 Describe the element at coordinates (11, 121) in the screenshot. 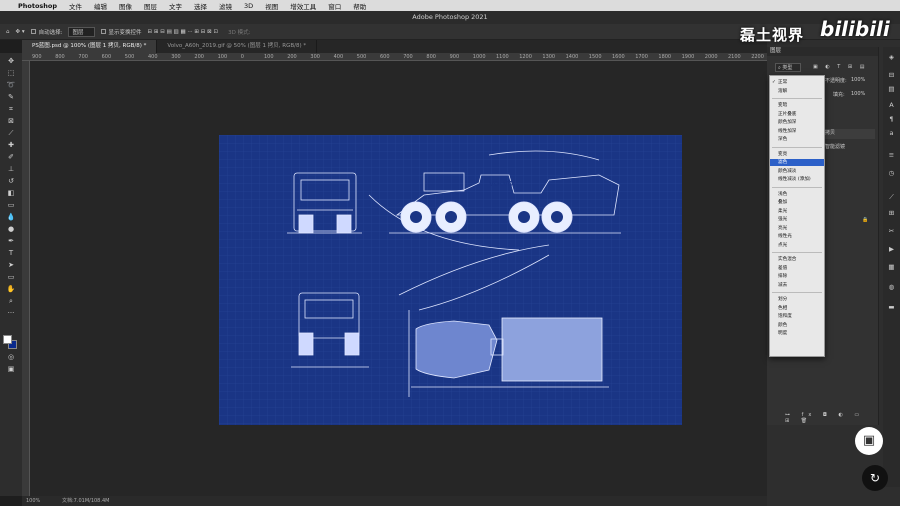

I see `frame-tool-icon: ⊠` at that location.